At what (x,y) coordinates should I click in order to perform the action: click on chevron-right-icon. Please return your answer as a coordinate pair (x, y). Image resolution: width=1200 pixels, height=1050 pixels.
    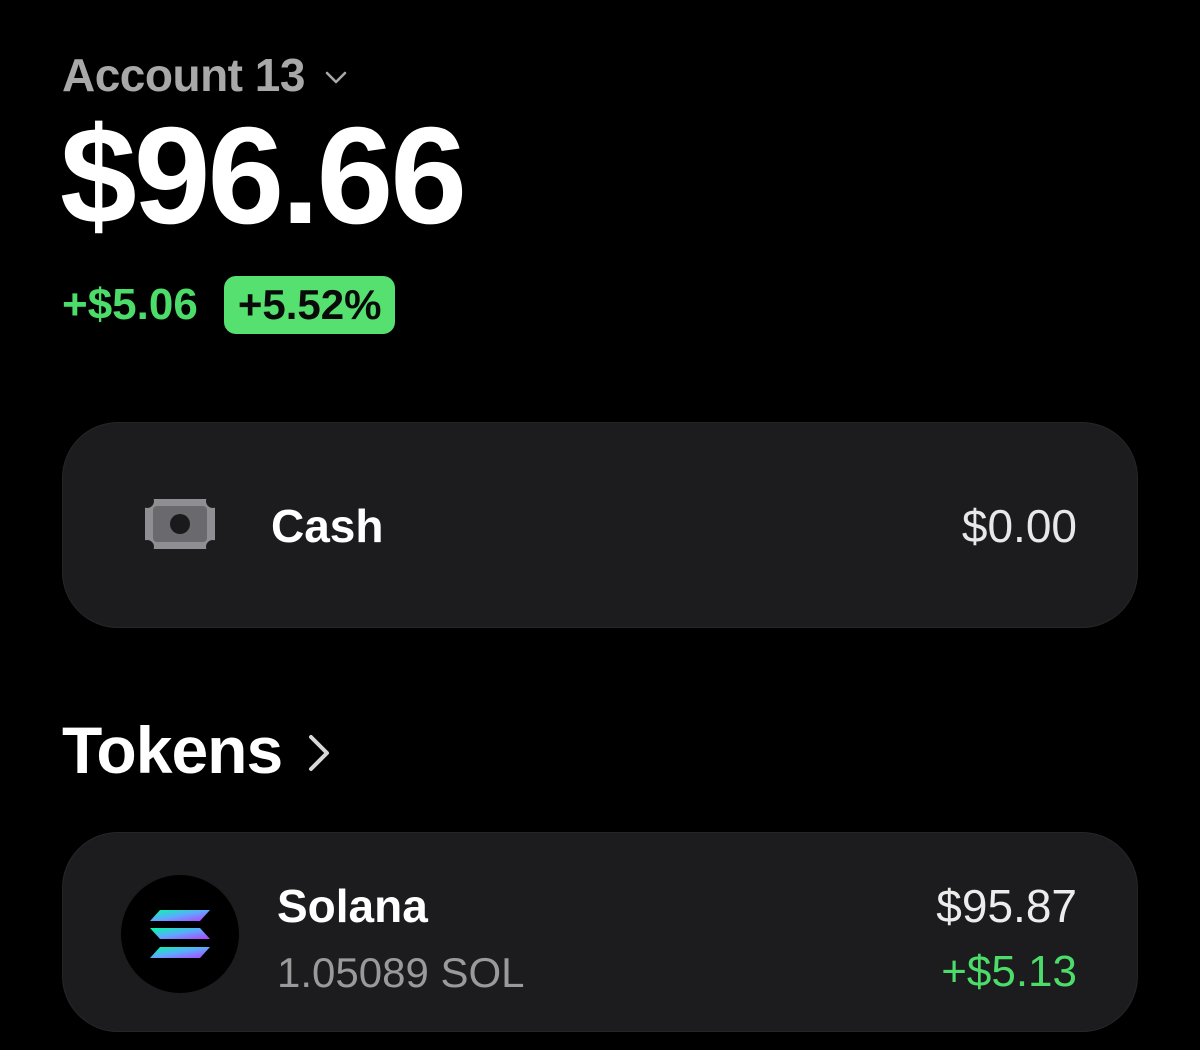
    Looking at the image, I should click on (319, 753).